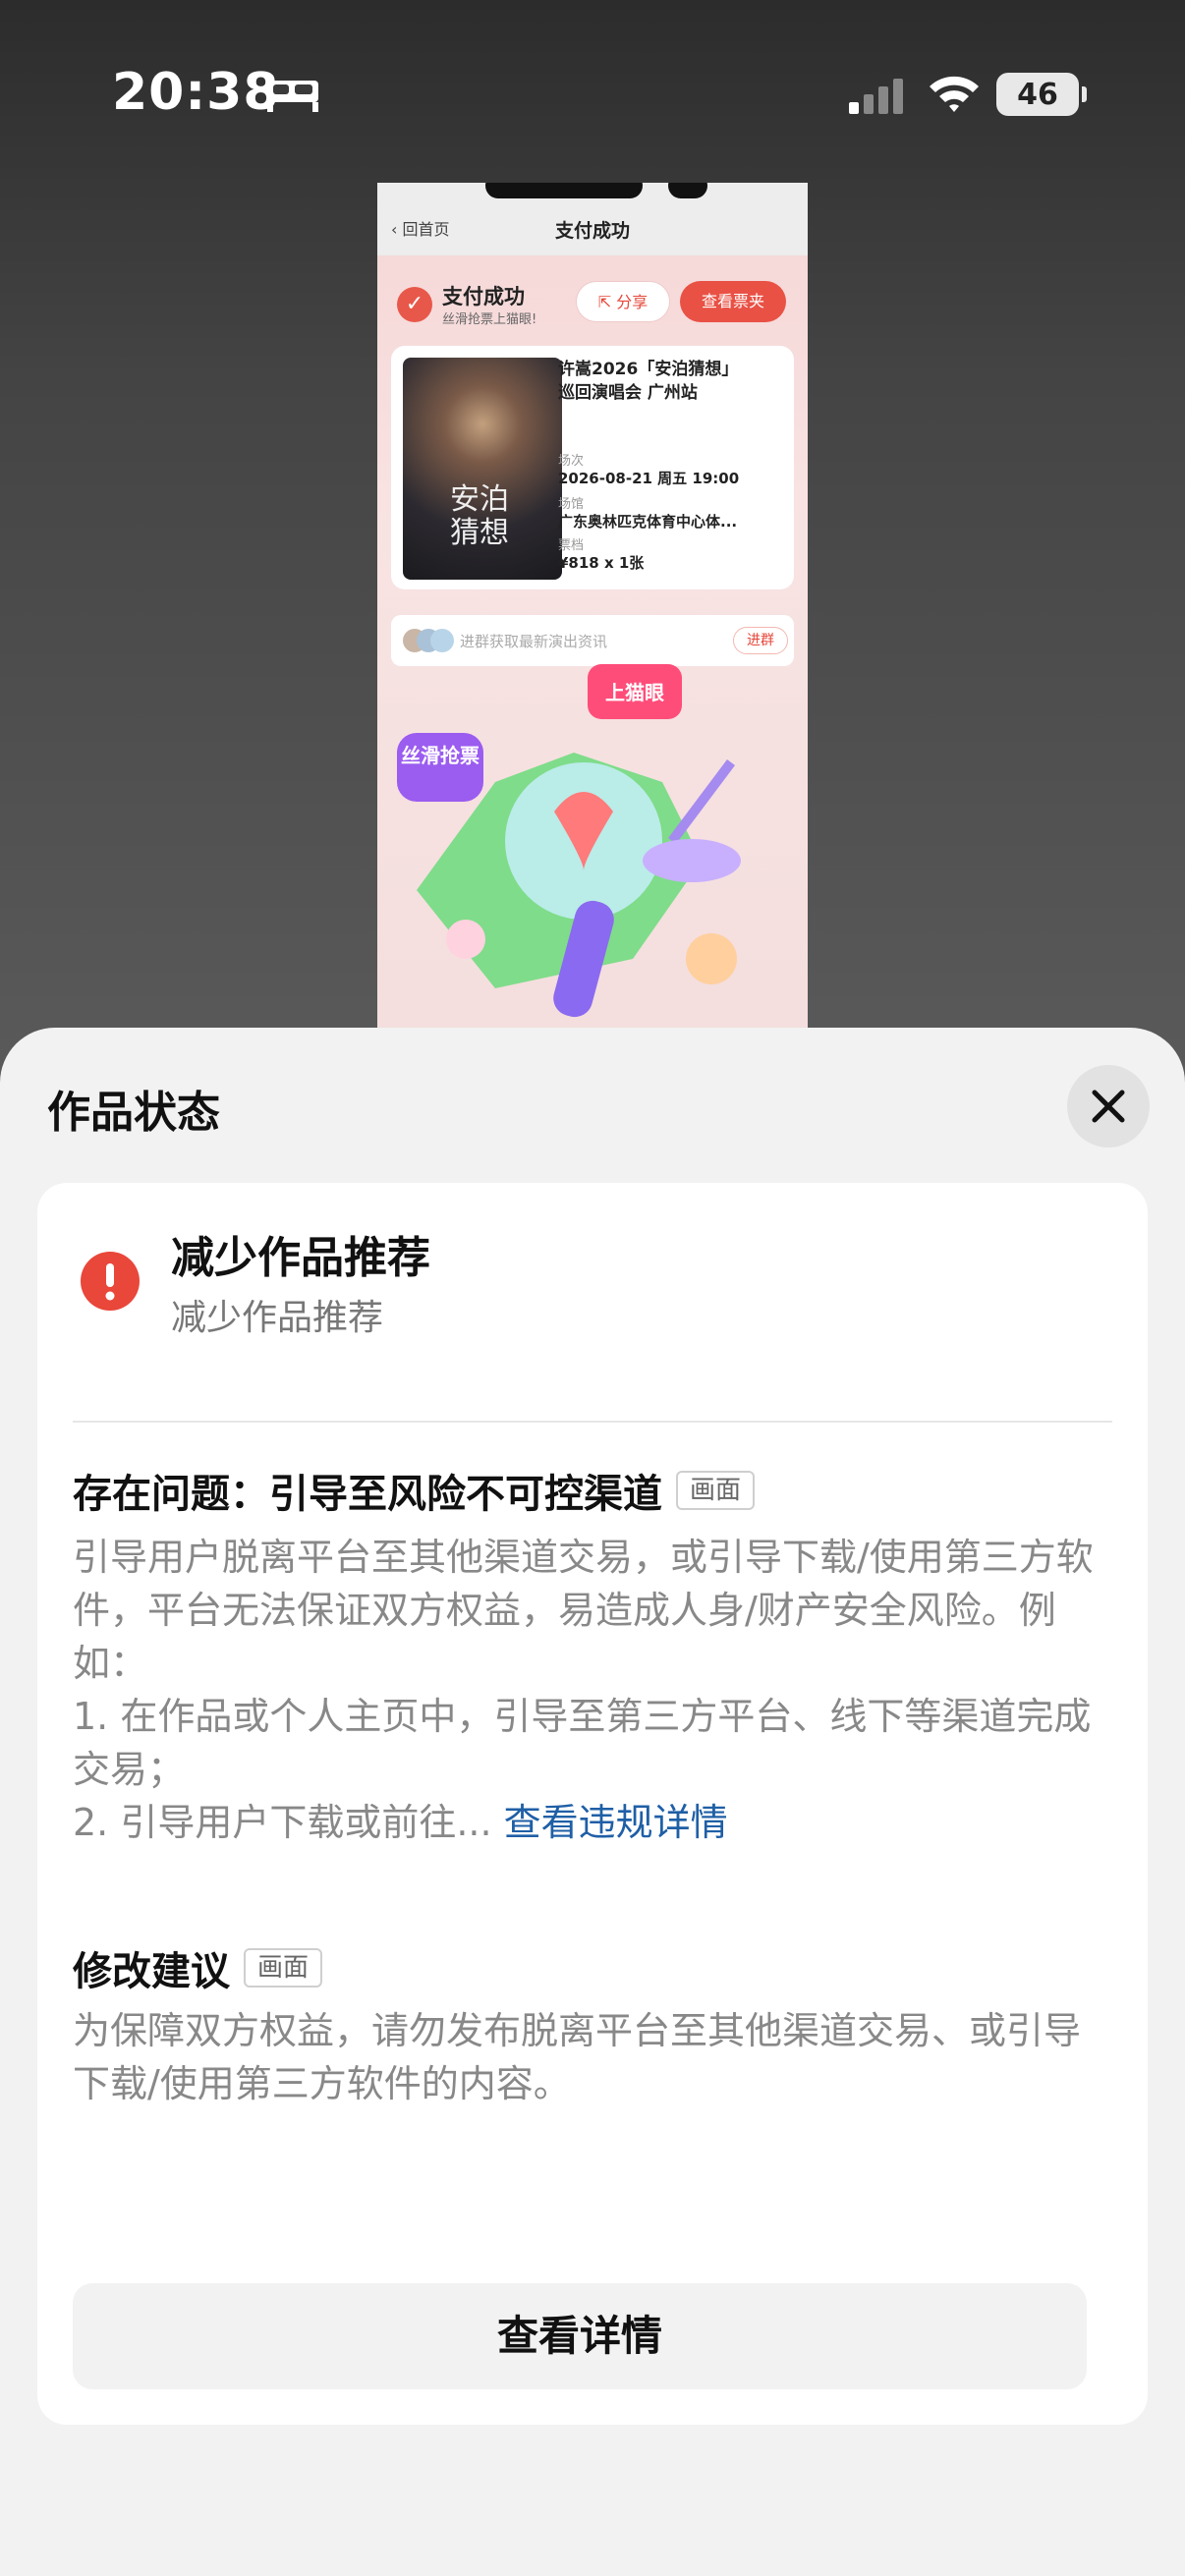 This screenshot has height=2576, width=1185. What do you see at coordinates (733, 301) in the screenshot?
I see `preview-ticket-button: 查看票夹` at bounding box center [733, 301].